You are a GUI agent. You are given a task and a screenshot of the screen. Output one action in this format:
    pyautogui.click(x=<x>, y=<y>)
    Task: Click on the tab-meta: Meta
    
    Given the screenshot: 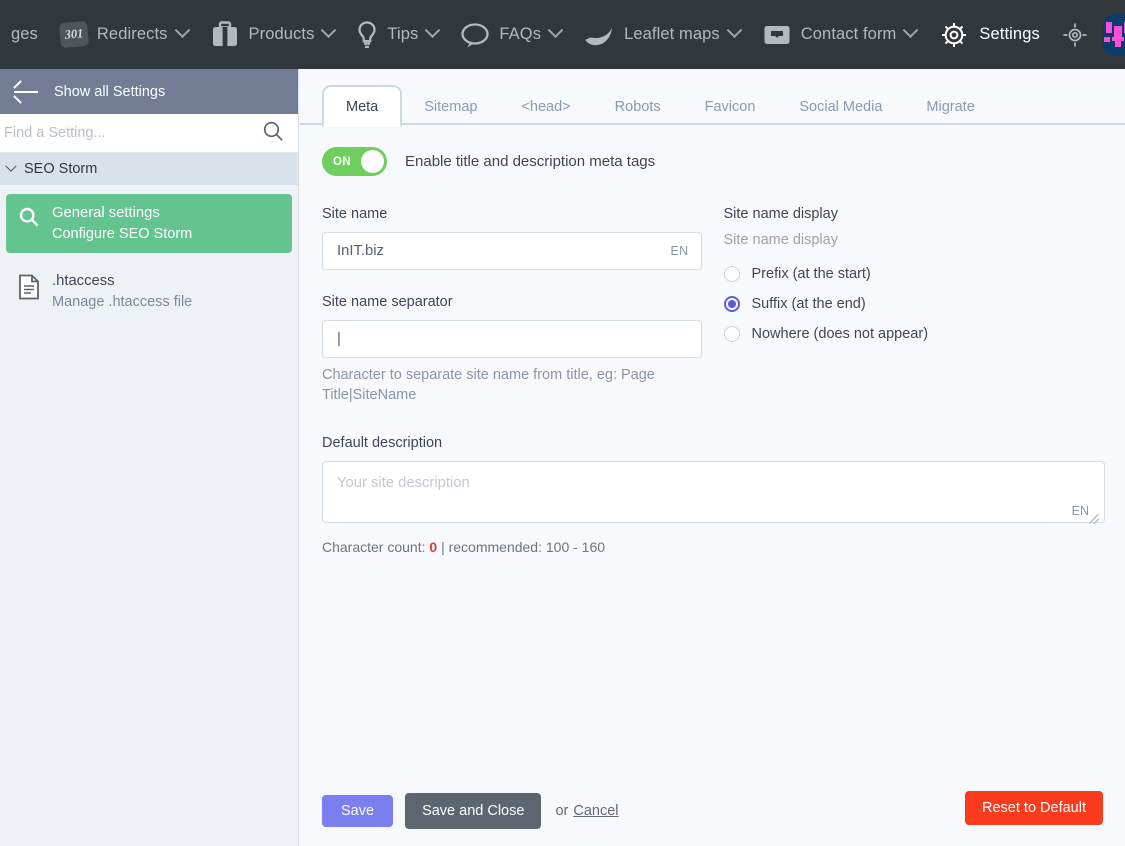 What is the action you would take?
    pyautogui.click(x=362, y=105)
    